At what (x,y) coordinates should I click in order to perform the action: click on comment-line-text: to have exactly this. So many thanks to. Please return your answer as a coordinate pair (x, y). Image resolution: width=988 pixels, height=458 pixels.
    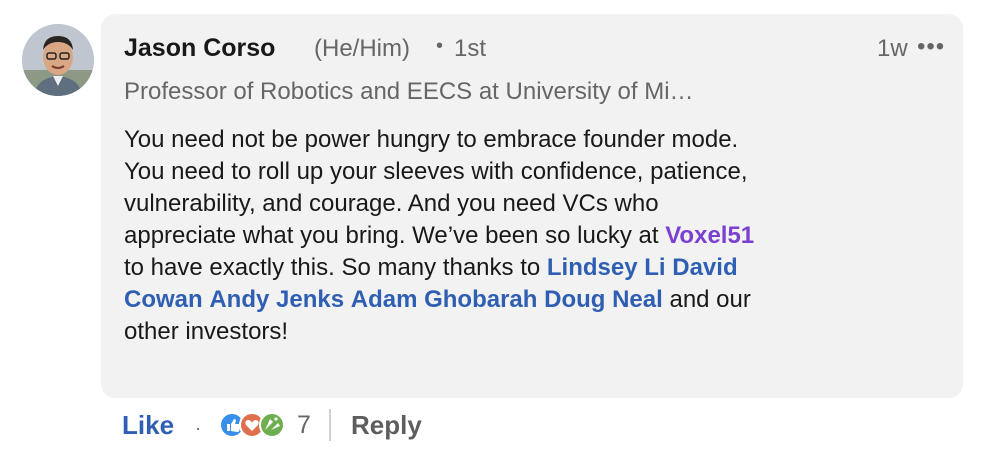
    Looking at the image, I should click on (335, 267).